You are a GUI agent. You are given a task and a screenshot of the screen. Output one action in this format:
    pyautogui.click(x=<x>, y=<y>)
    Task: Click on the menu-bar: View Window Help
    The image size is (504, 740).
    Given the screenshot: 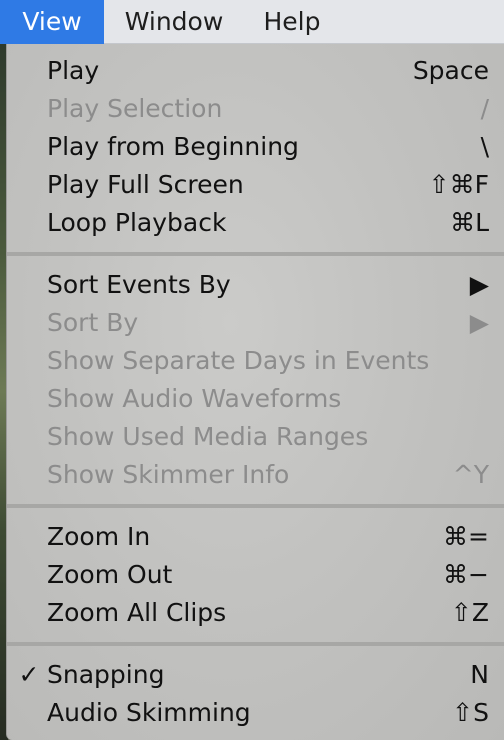 What is the action you would take?
    pyautogui.click(x=252, y=22)
    